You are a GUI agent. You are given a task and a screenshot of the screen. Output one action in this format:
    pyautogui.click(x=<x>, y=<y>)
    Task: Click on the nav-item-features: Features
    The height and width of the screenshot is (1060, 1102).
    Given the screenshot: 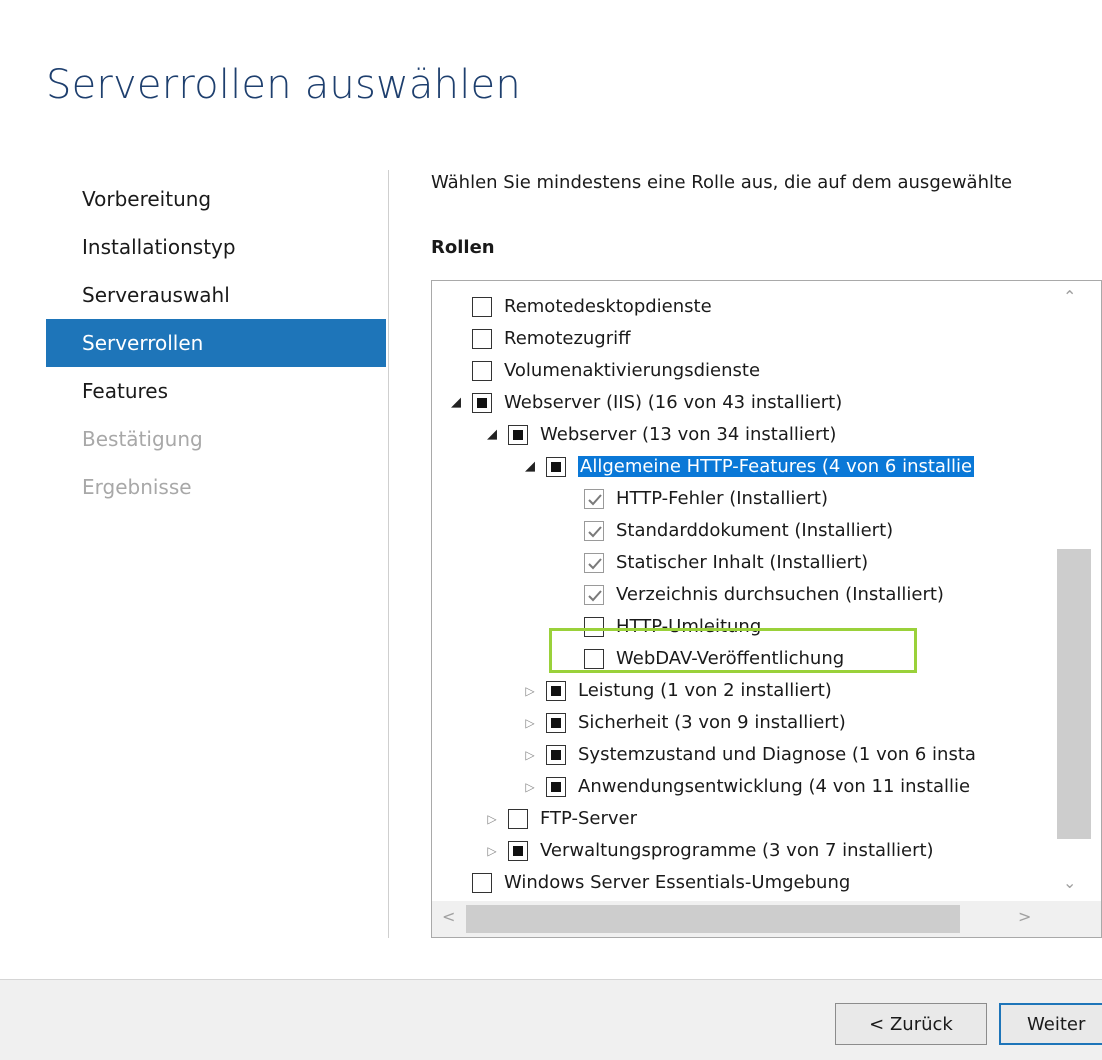 What is the action you would take?
    pyautogui.click(x=216, y=391)
    